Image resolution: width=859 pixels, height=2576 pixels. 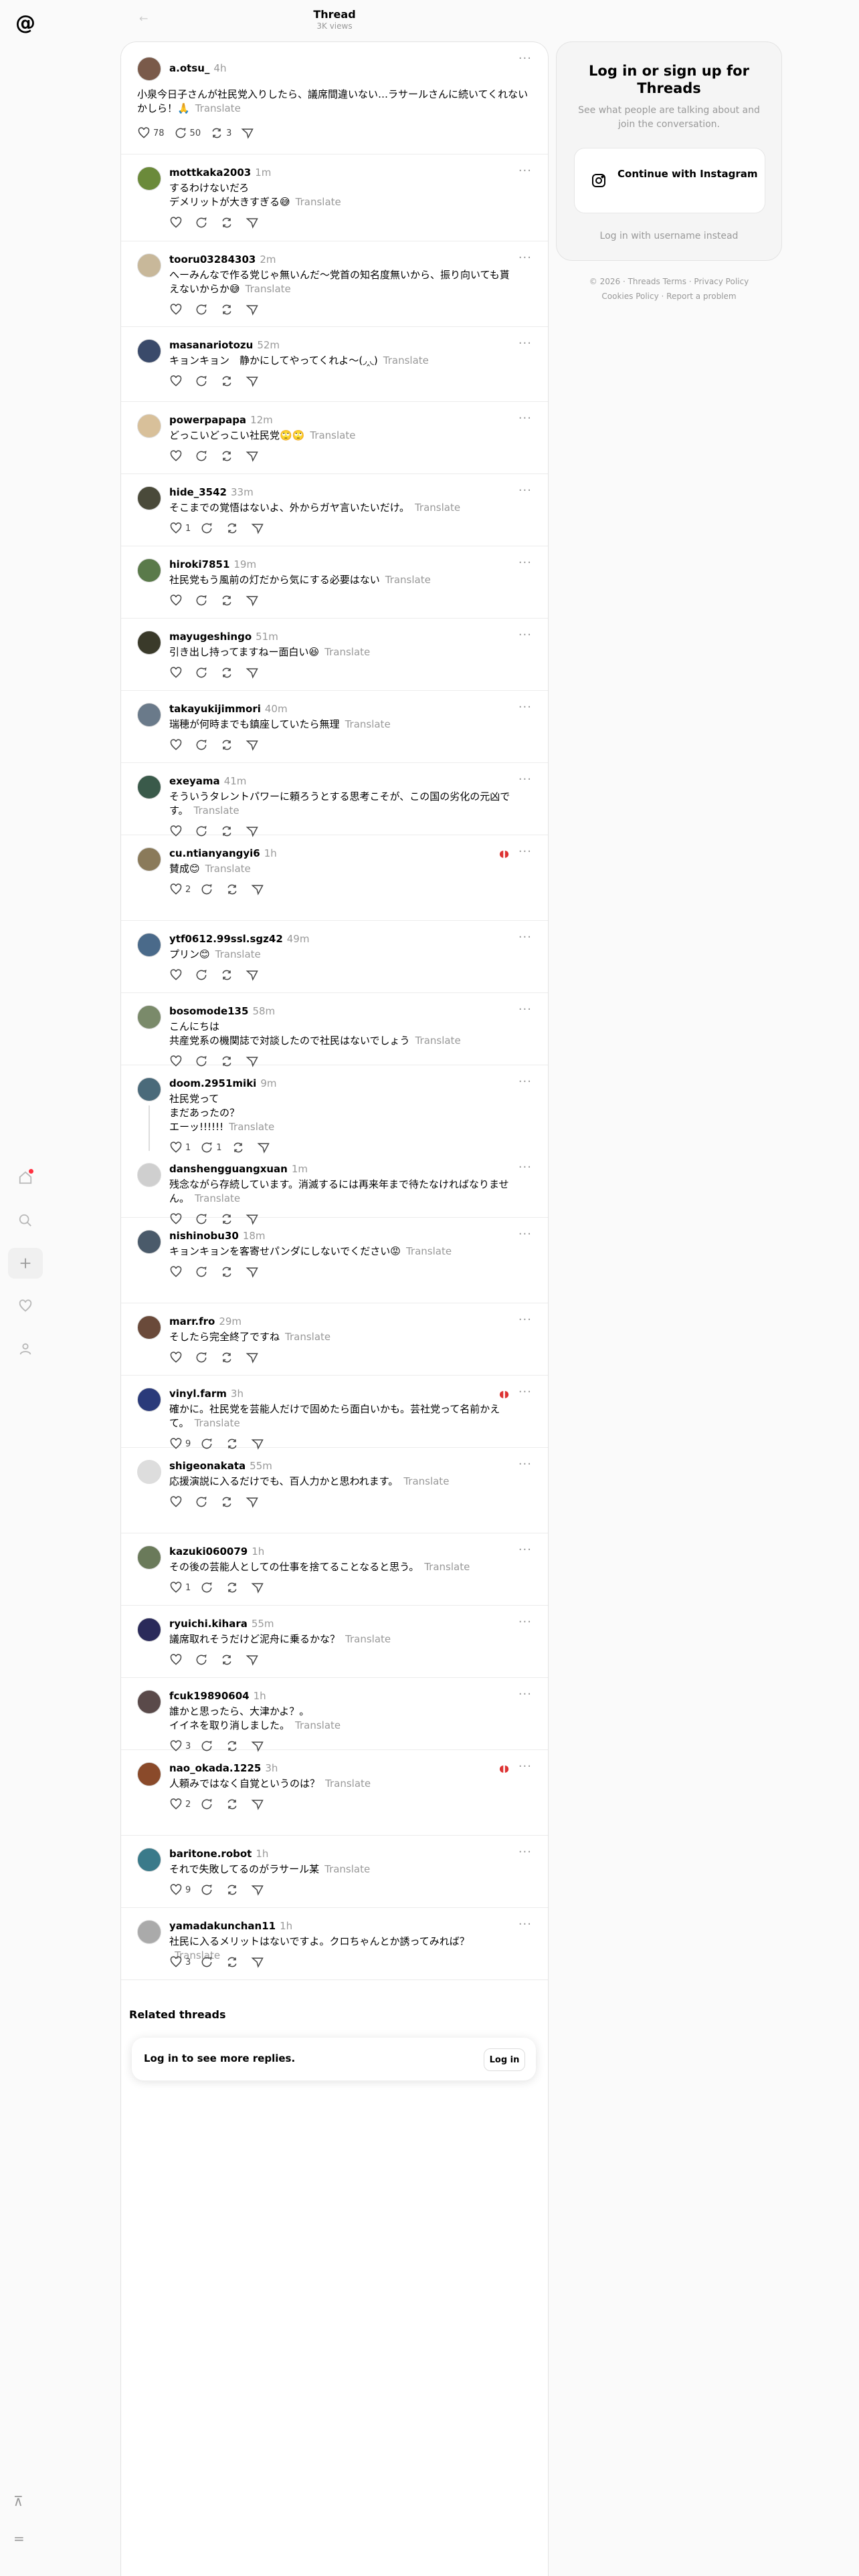 I want to click on repost-button: 3, so click(x=220, y=133).